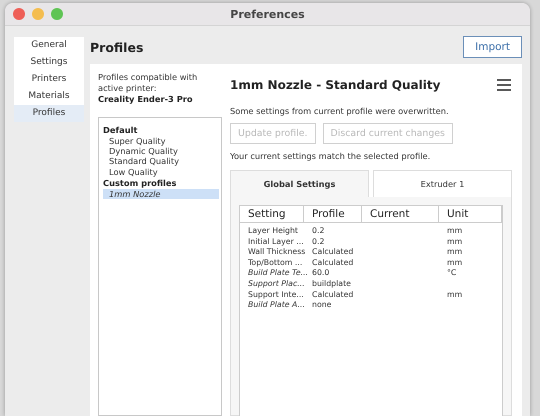 This screenshot has height=416, width=540. Describe the element at coordinates (272, 214) in the screenshot. I see `column-header: Setting` at that location.